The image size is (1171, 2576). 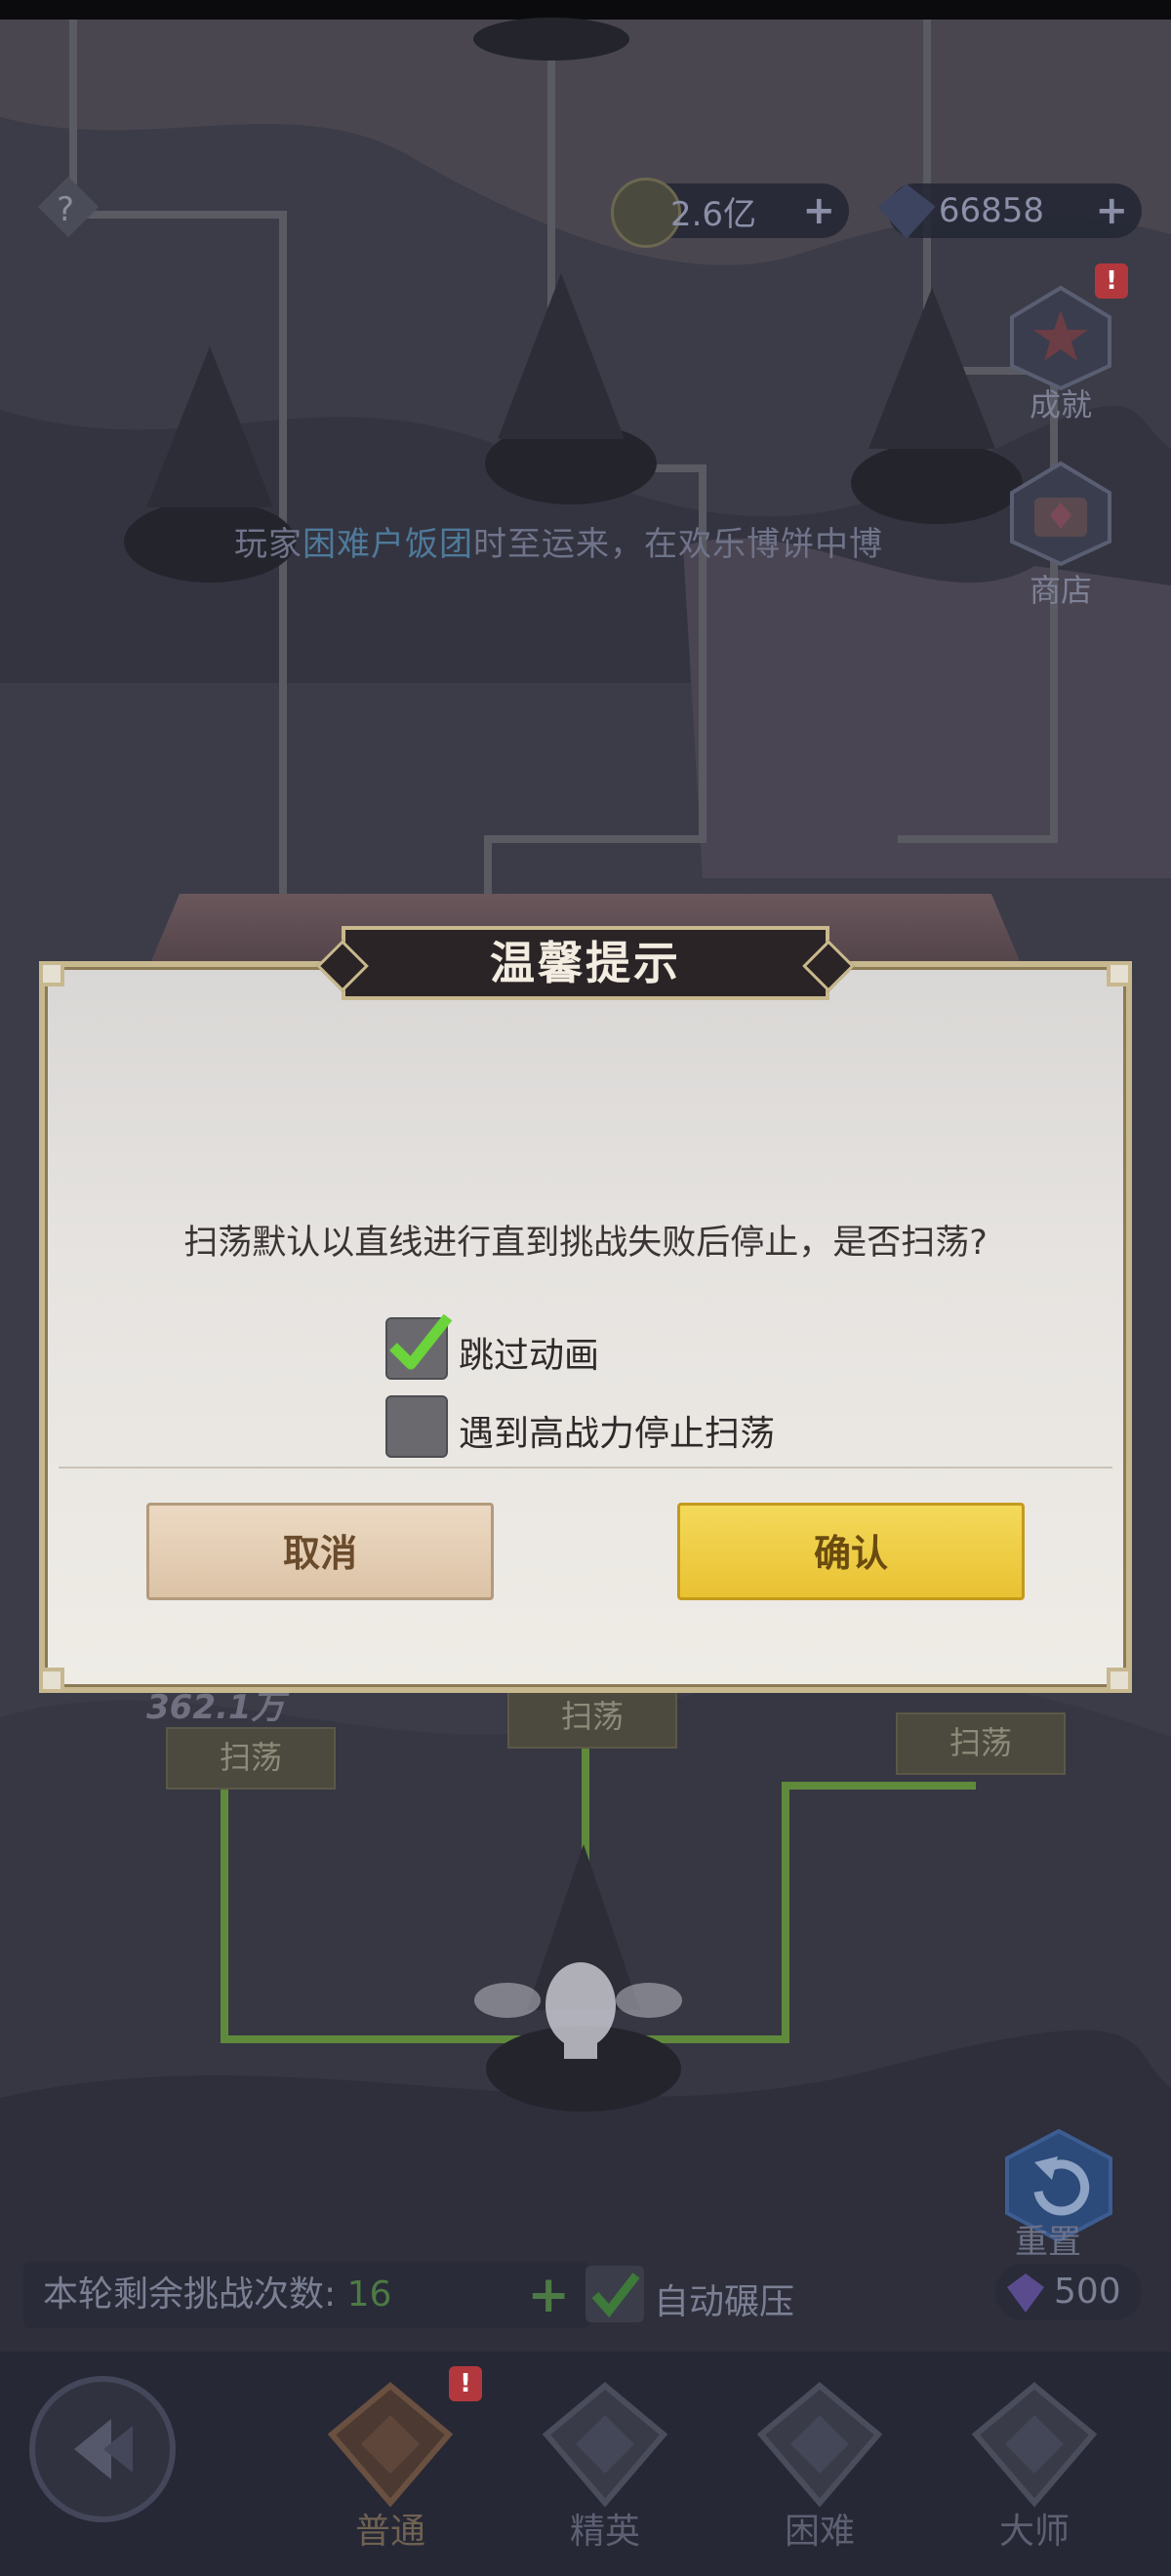 What do you see at coordinates (1009, 211) in the screenshot?
I see `gem-counter: 66858 +` at bounding box center [1009, 211].